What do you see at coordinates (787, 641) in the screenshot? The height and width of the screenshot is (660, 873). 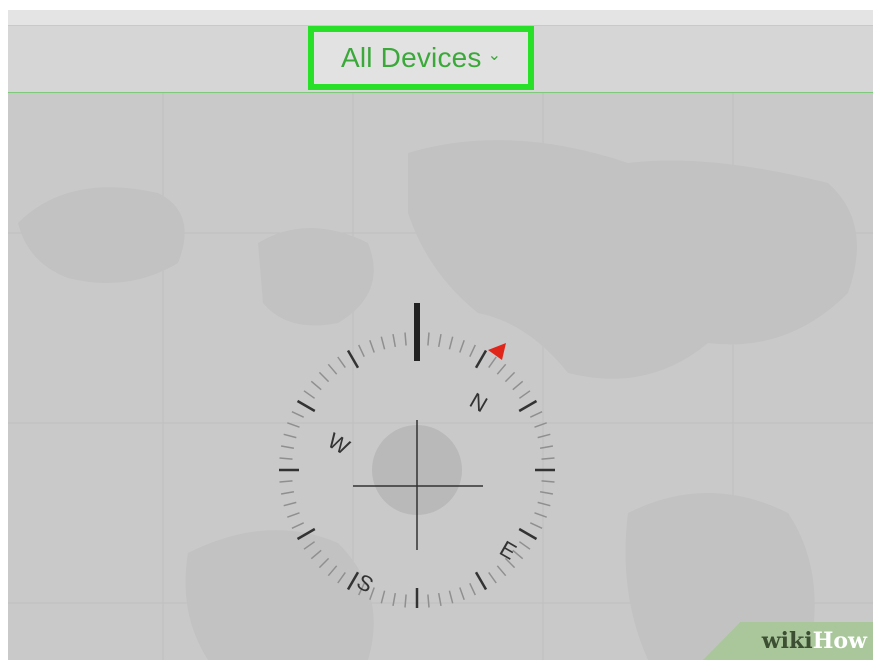 I see `watermark-wiki: wiki` at bounding box center [787, 641].